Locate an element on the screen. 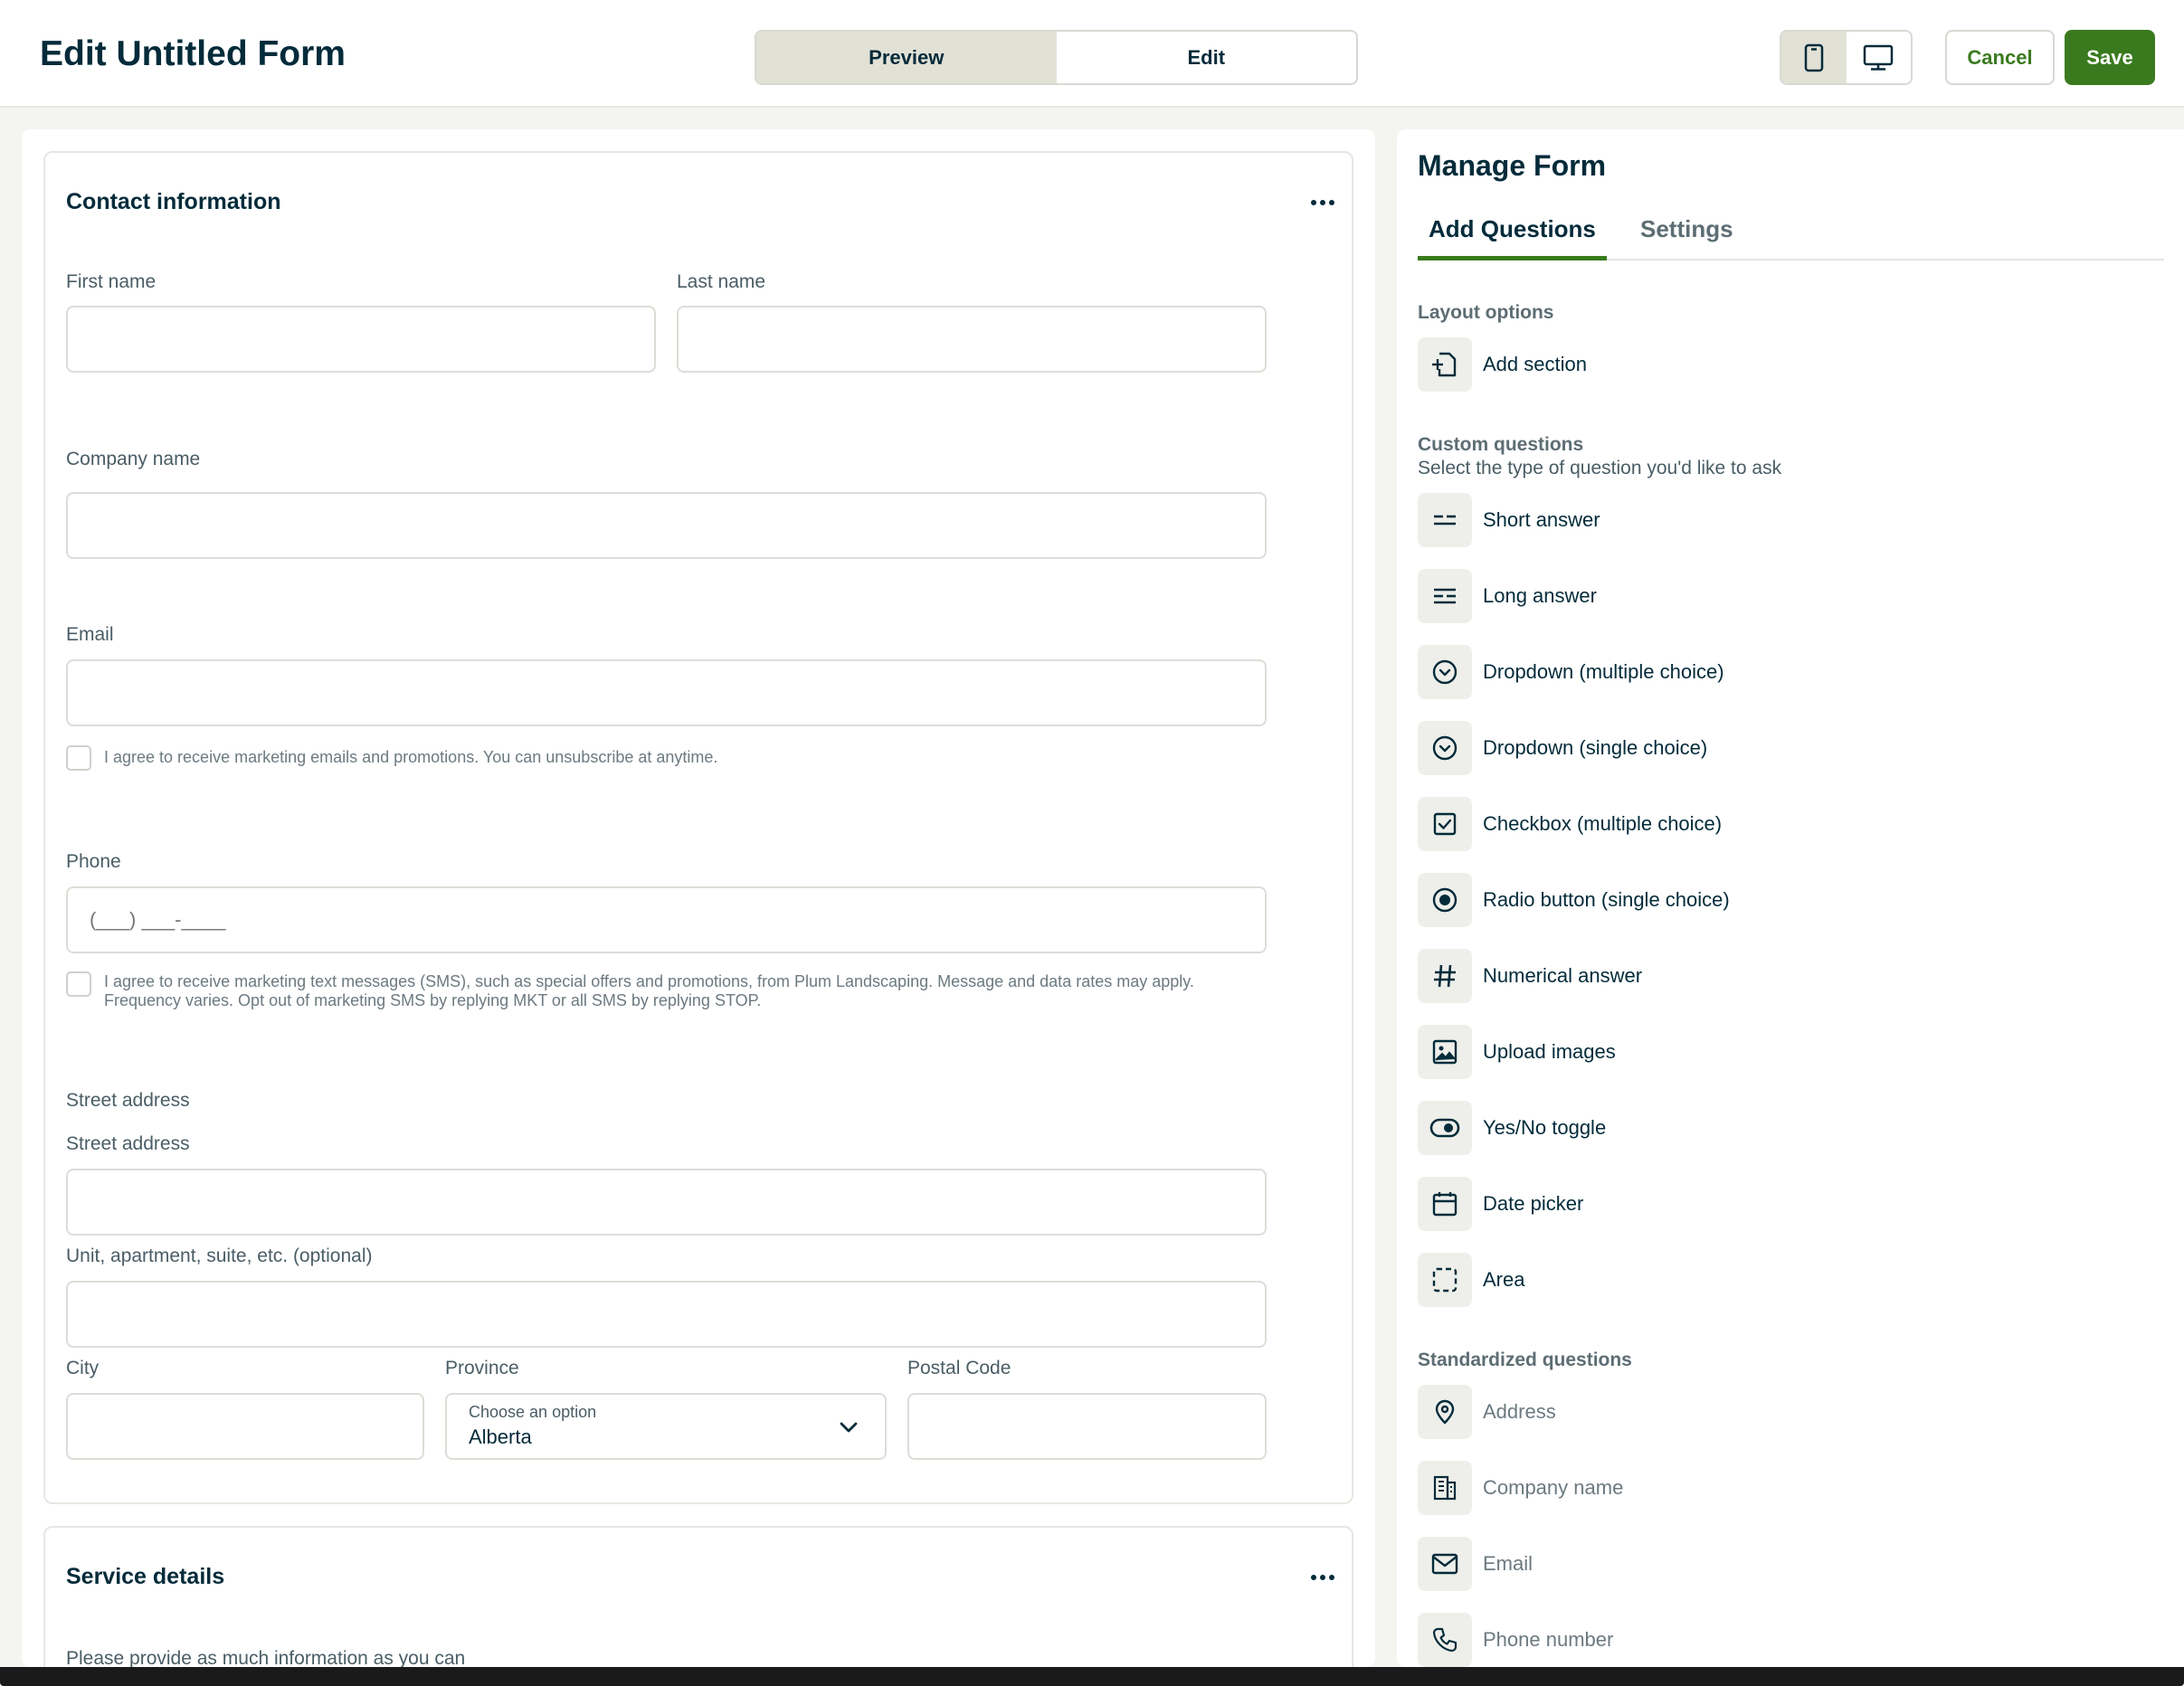  mobile-view-button is located at coordinates (1814, 57).